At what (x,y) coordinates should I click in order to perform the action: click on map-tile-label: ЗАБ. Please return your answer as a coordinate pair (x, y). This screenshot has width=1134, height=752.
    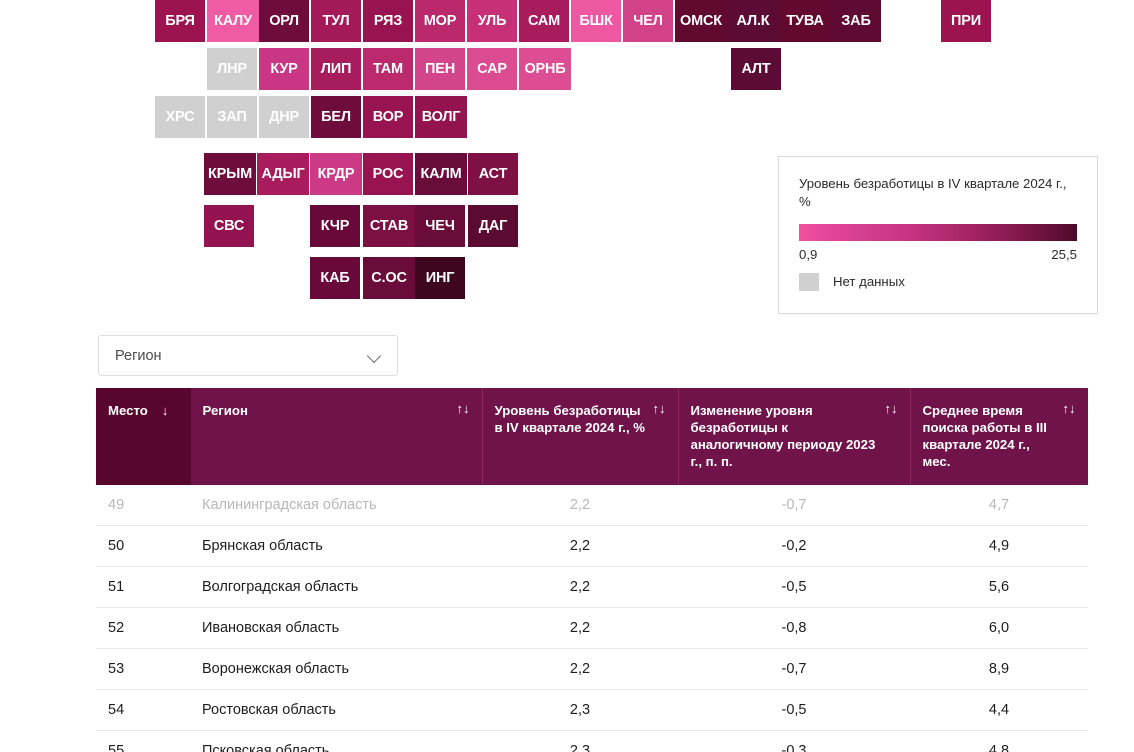
    Looking at the image, I should click on (856, 21).